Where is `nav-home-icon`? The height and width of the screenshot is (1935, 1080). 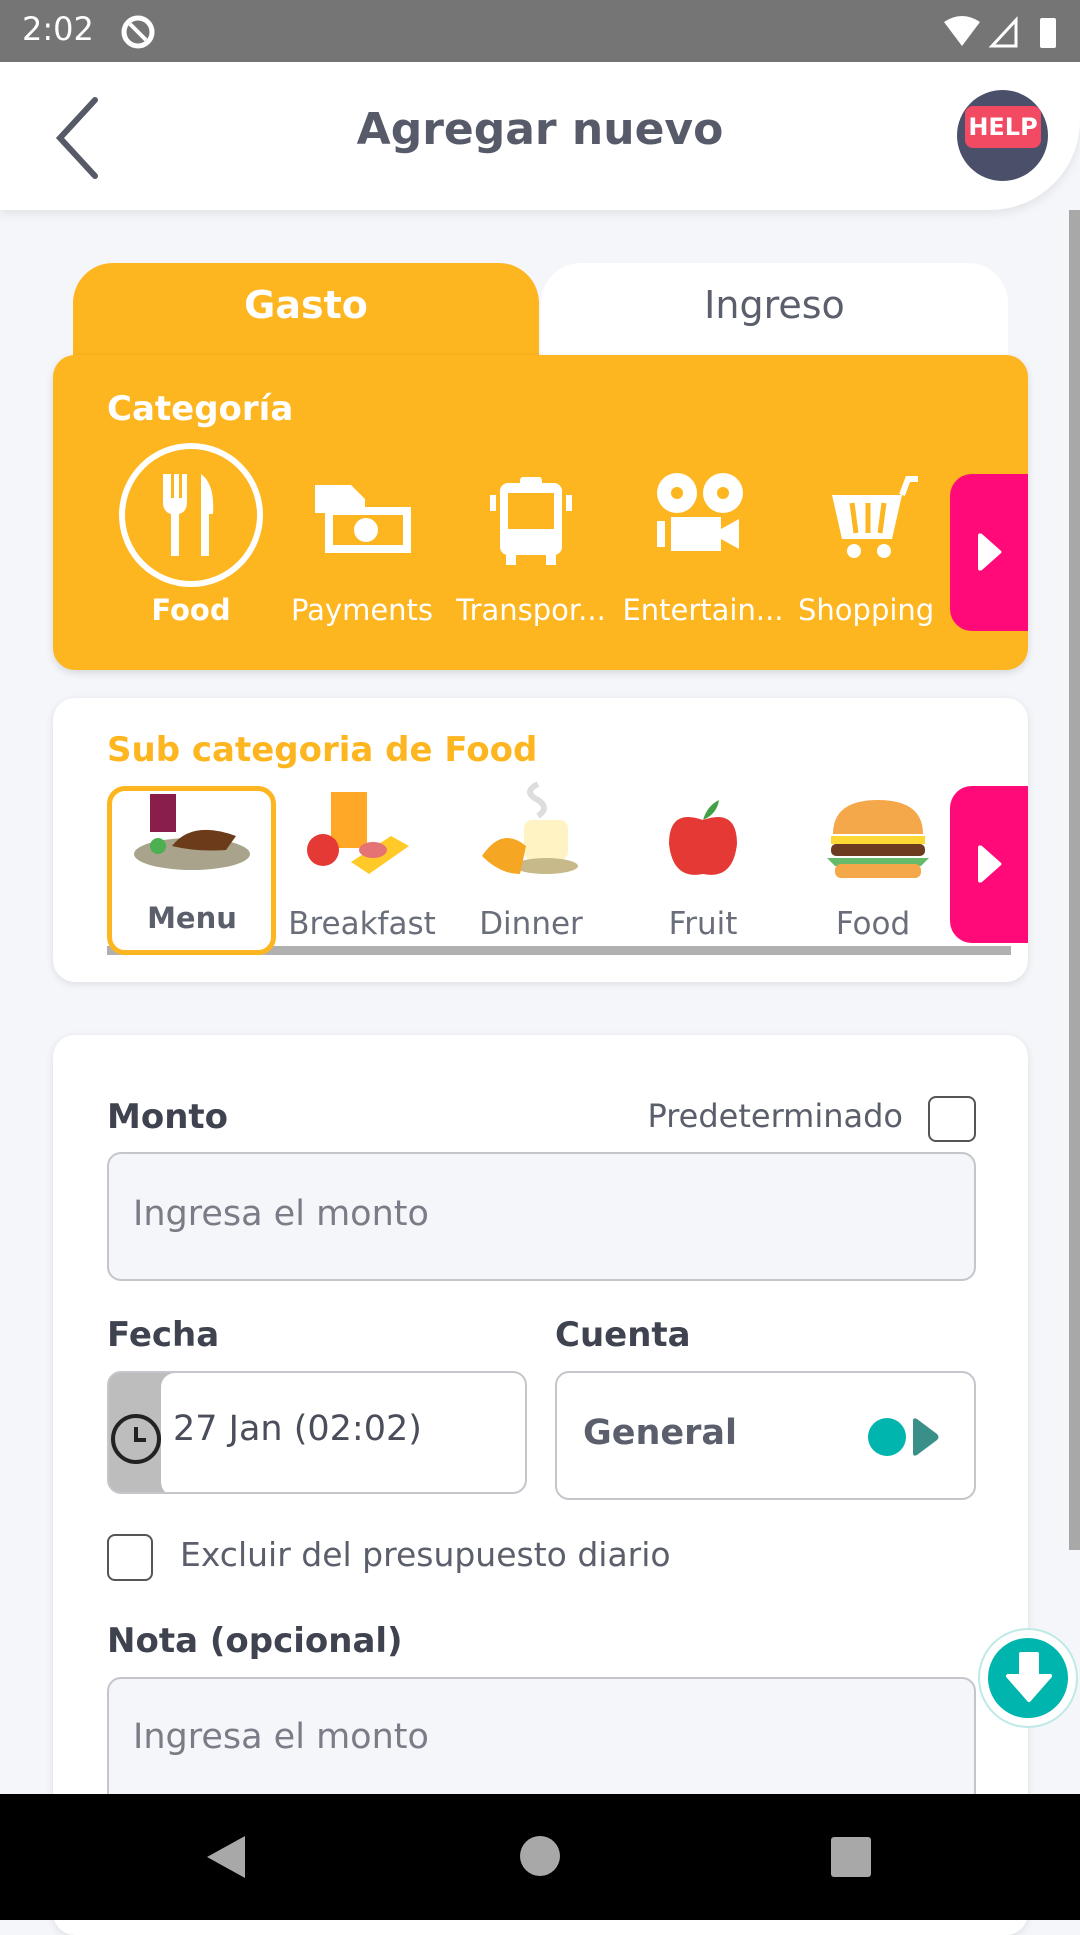
nav-home-icon is located at coordinates (540, 1856).